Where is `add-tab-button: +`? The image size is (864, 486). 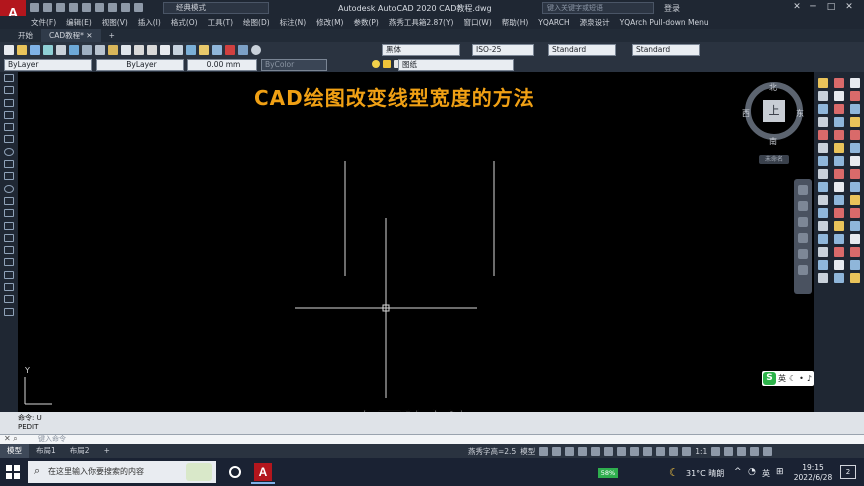
add-tab-button: + is located at coordinates (112, 35).